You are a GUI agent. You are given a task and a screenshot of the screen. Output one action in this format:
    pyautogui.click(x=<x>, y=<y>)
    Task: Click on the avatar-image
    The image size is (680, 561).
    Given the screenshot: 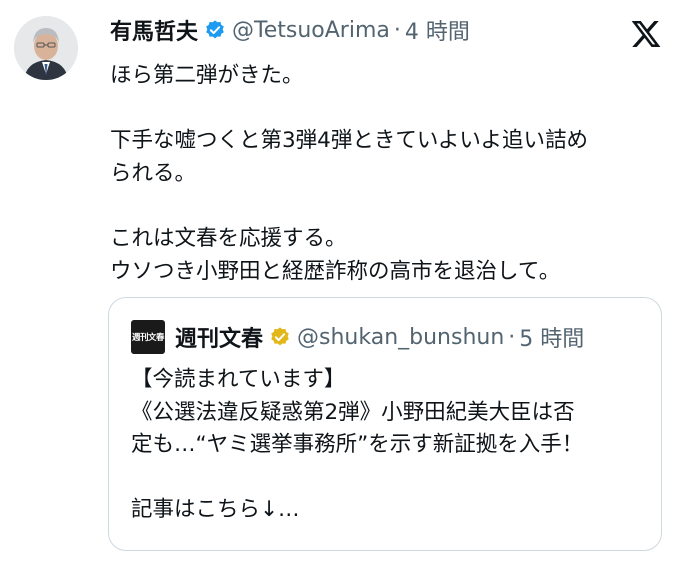 What is the action you would take?
    pyautogui.click(x=46, y=48)
    